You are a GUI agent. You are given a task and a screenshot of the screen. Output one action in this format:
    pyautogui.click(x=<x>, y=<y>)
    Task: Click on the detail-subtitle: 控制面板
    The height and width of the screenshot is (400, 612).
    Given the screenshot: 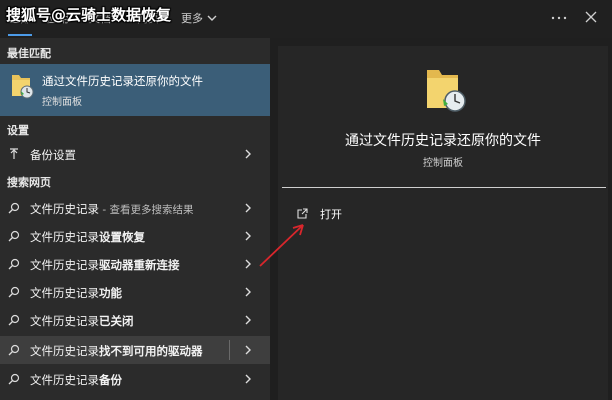 What is the action you would take?
    pyautogui.click(x=443, y=163)
    